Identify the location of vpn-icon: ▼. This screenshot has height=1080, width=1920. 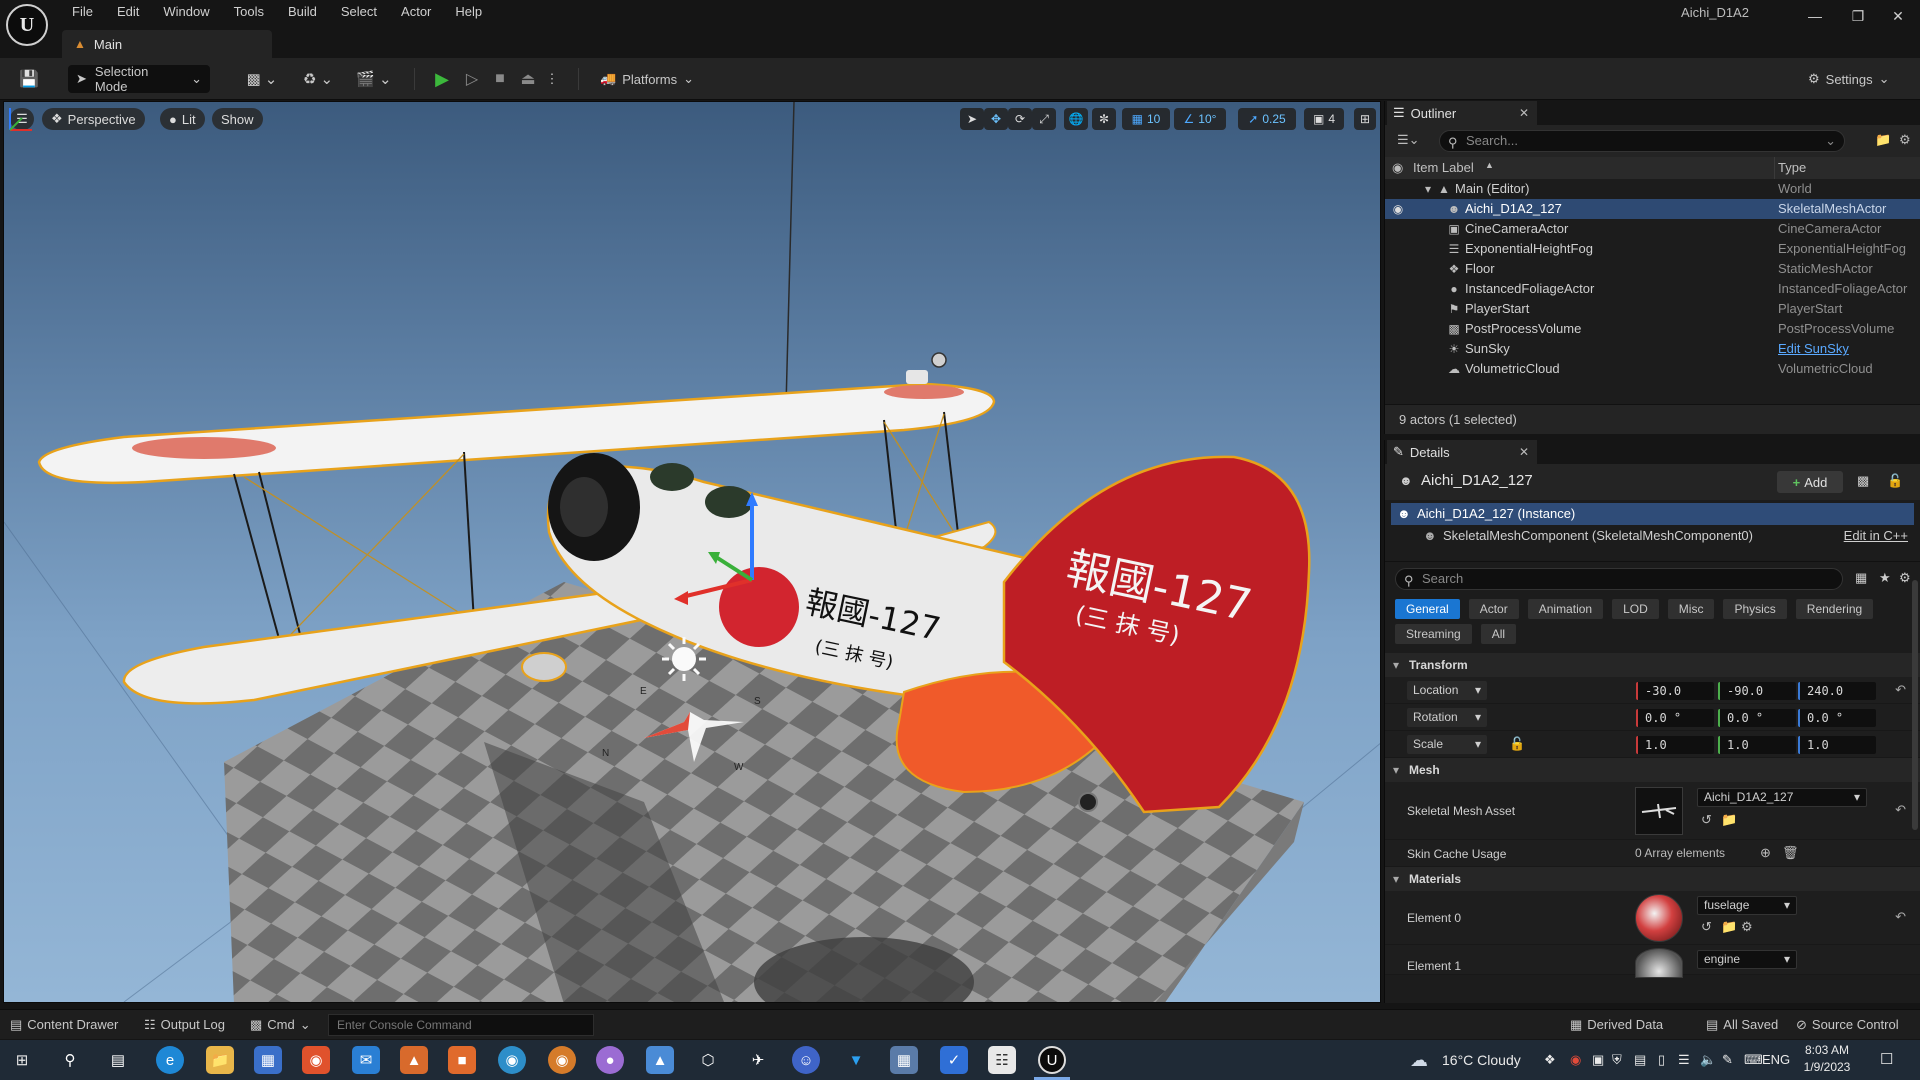
(856, 1060).